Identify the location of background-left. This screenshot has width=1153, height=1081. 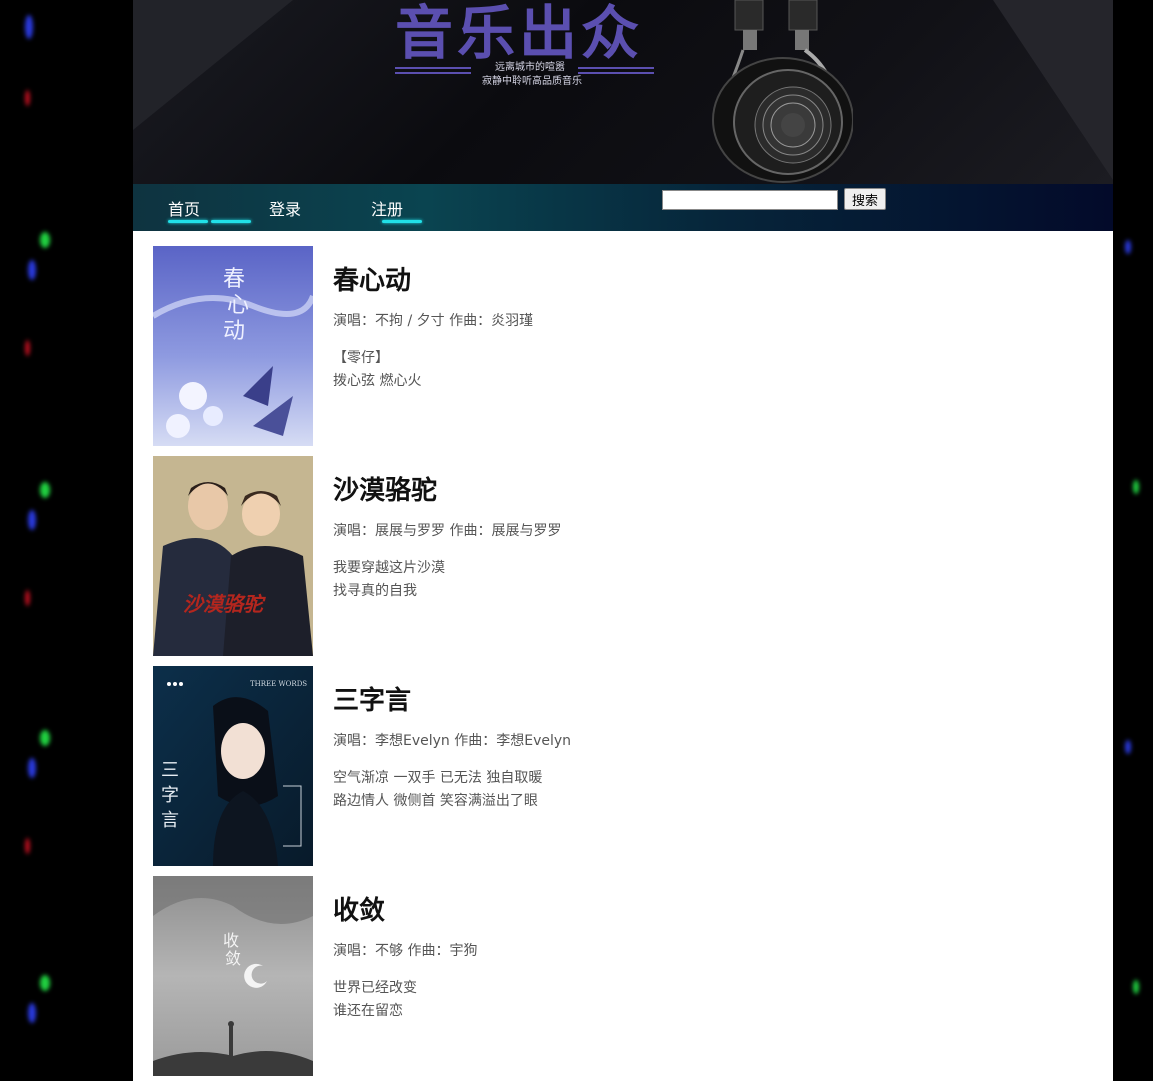
(66, 540).